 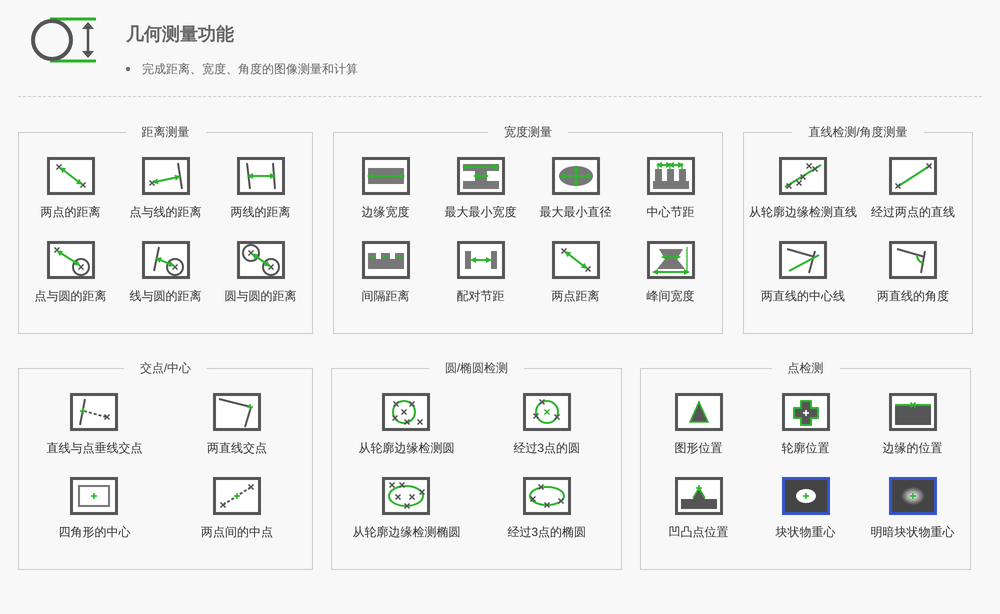 What do you see at coordinates (165, 132) in the screenshot?
I see `group-title: 距离测量` at bounding box center [165, 132].